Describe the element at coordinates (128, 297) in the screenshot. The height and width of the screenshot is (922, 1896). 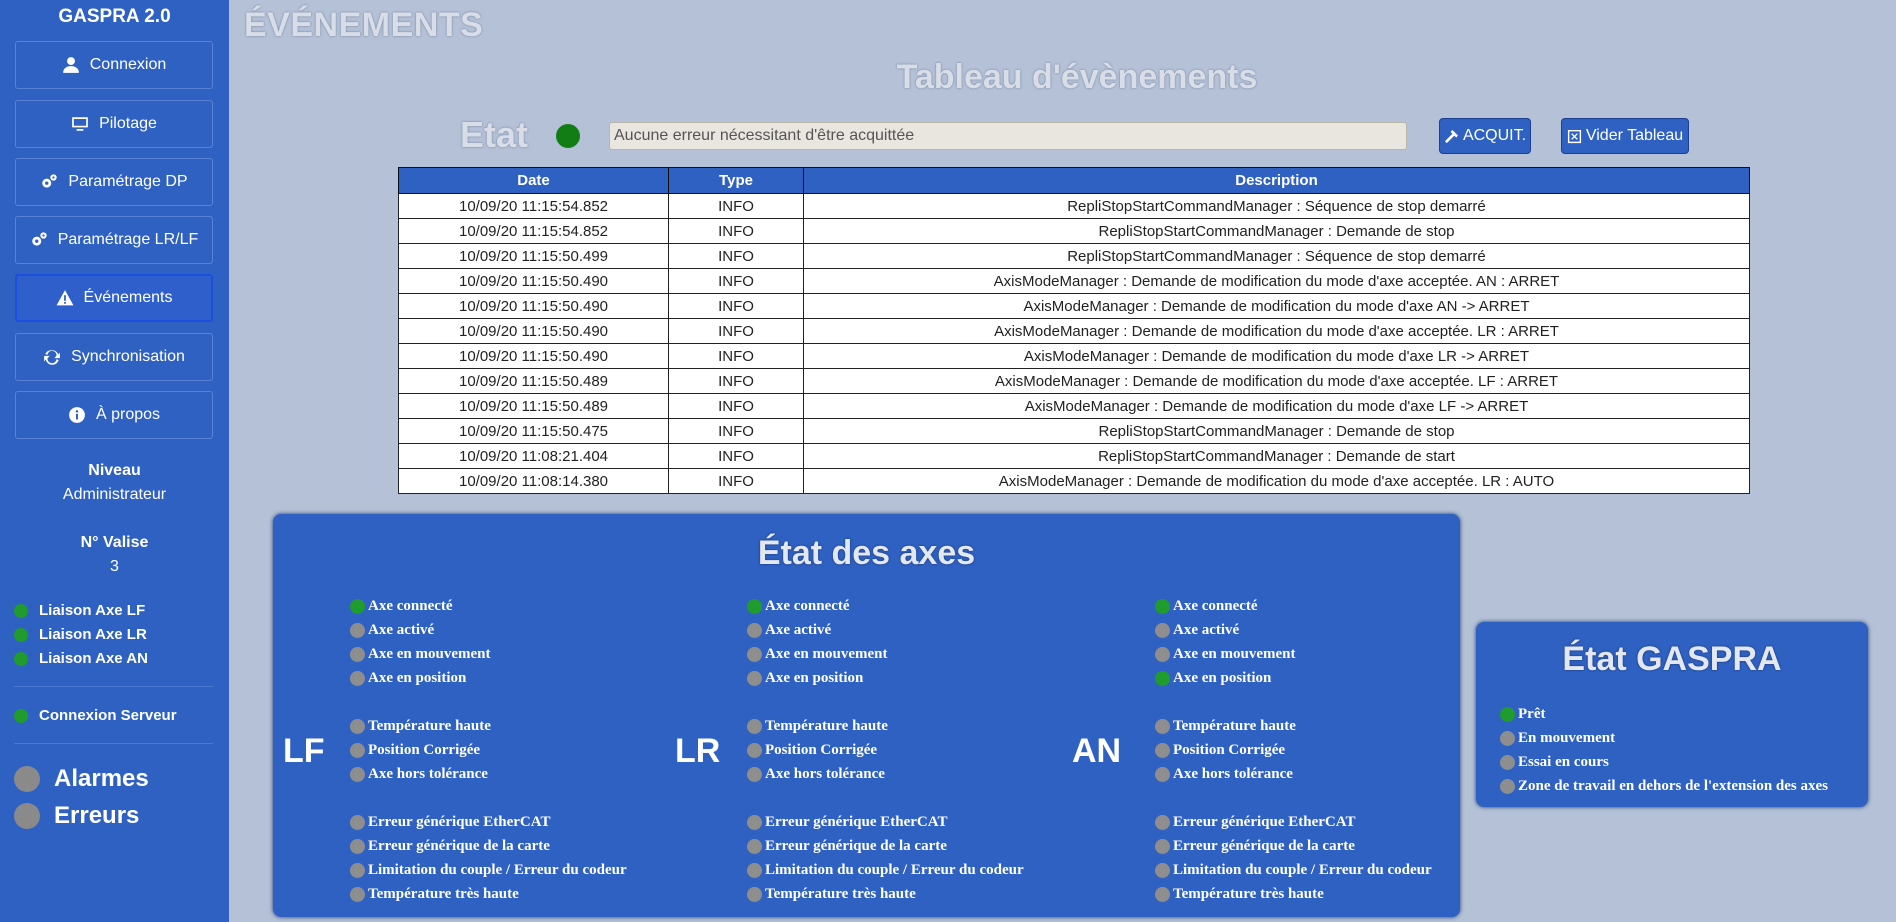
I see `nav-label: Événements` at that location.